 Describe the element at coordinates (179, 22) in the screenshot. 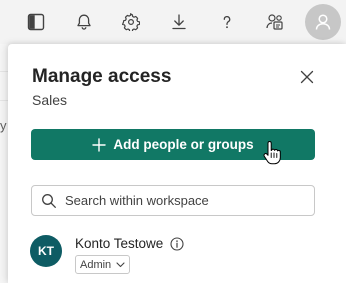

I see `download-icon` at that location.